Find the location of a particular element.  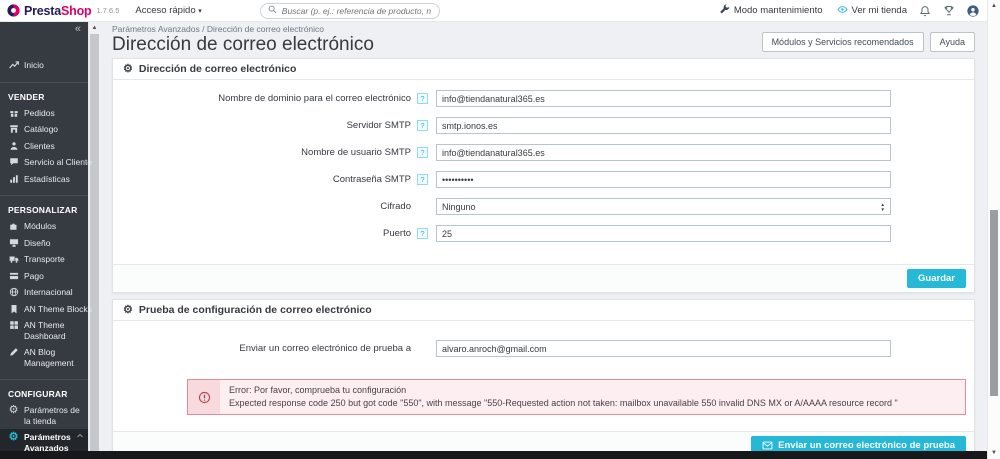

sidebar-scrollbar: ▲ is located at coordinates (94, 240).